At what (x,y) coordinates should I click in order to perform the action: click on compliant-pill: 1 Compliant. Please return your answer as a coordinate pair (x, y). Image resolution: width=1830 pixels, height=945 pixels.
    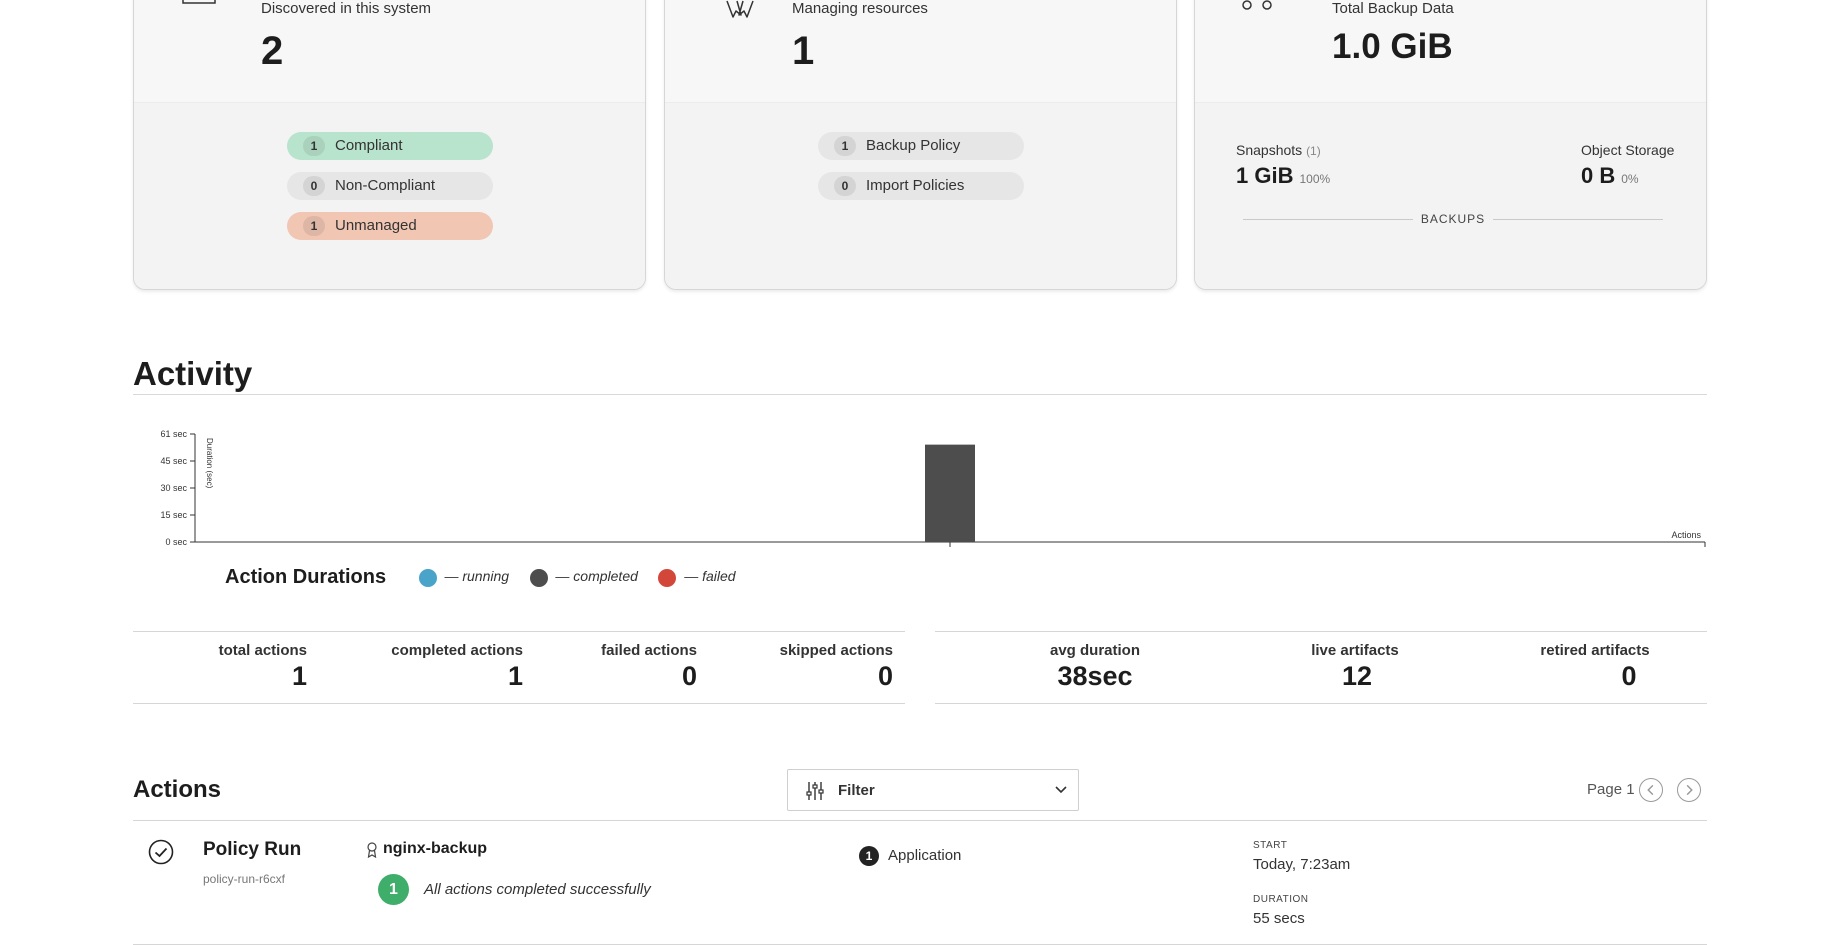
    Looking at the image, I should click on (390, 146).